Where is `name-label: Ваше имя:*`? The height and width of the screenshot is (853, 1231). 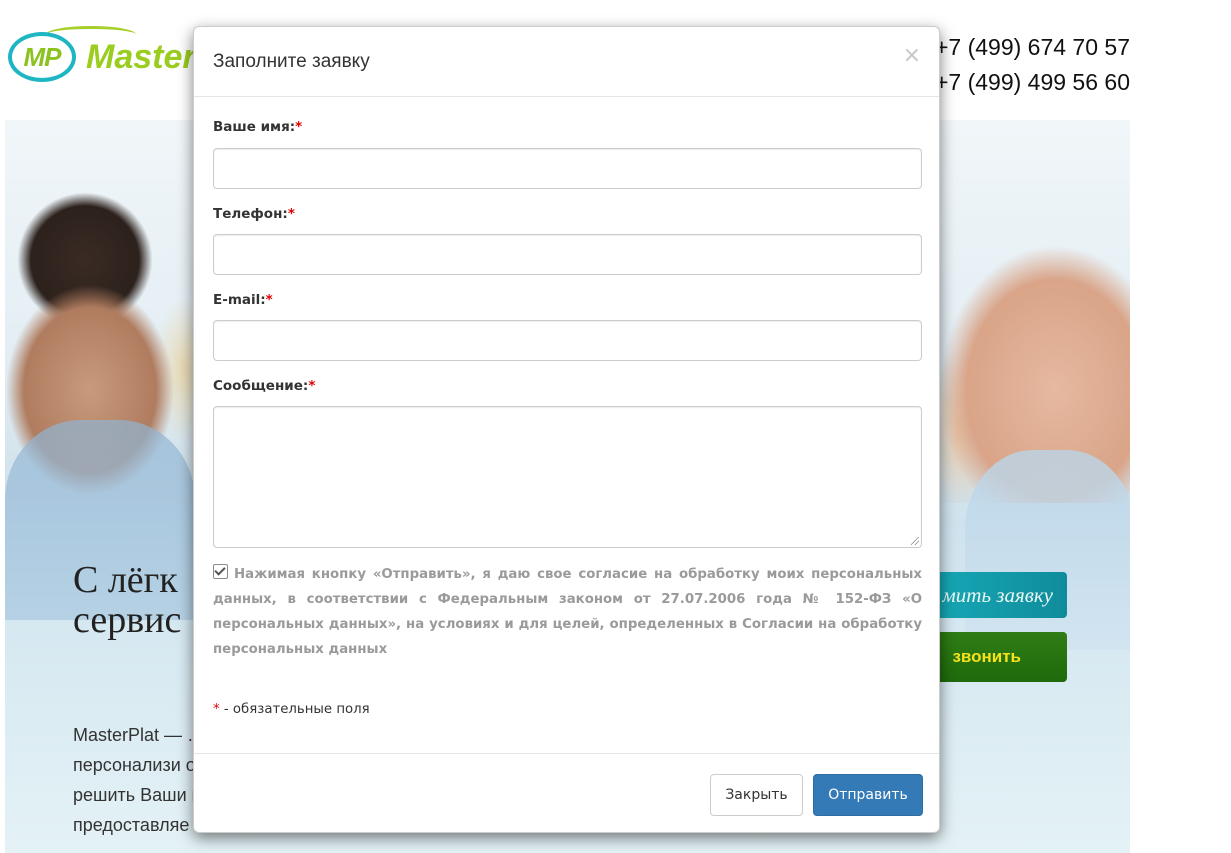 name-label: Ваше имя:* is located at coordinates (257, 127).